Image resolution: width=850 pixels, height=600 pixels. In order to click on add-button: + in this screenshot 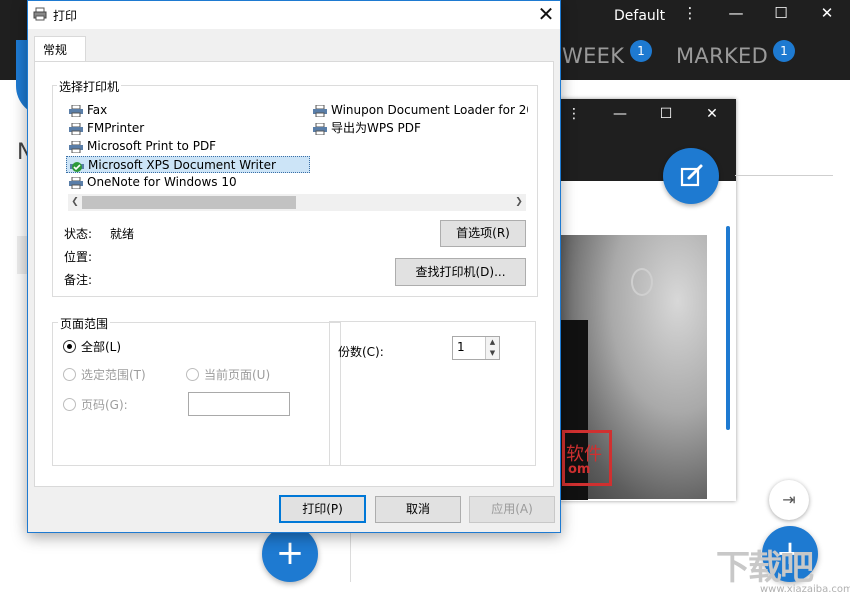, I will do `click(290, 554)`.